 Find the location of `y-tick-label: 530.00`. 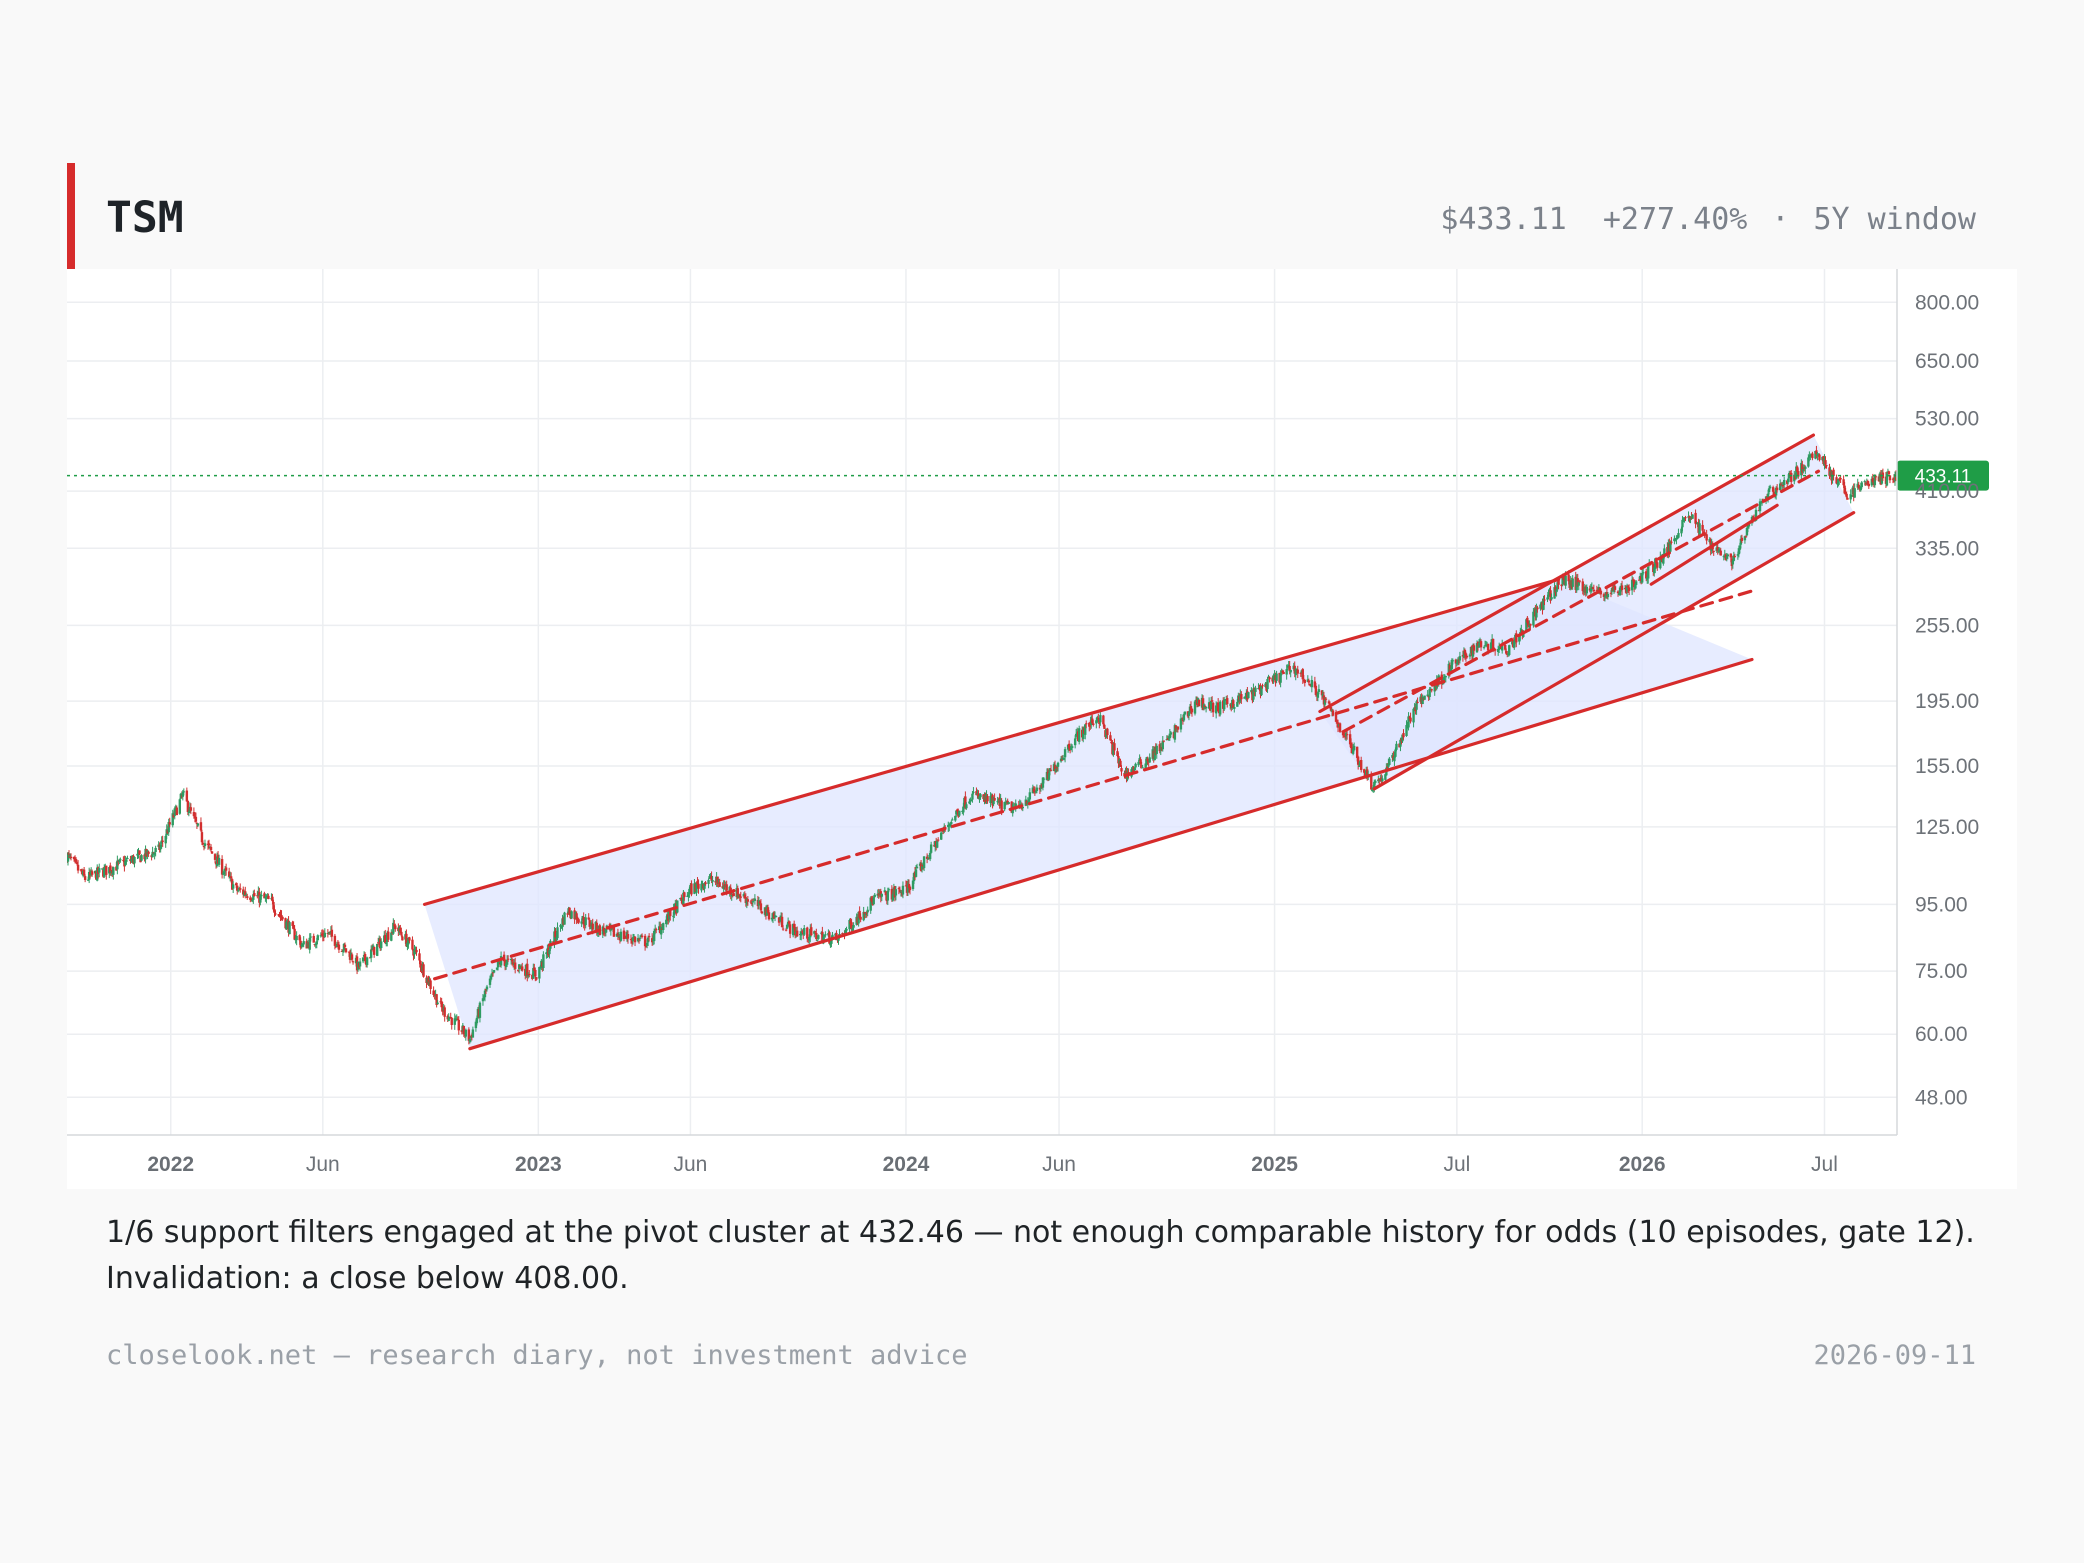

y-tick-label: 530.00 is located at coordinates (1947, 419).